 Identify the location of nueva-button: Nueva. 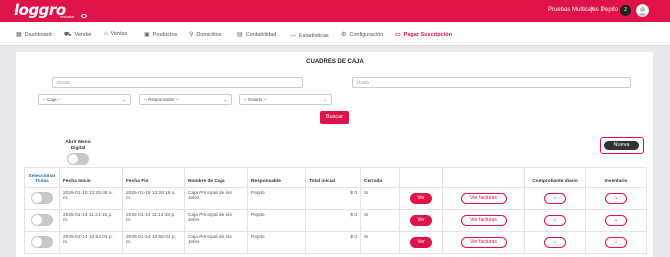
(621, 145).